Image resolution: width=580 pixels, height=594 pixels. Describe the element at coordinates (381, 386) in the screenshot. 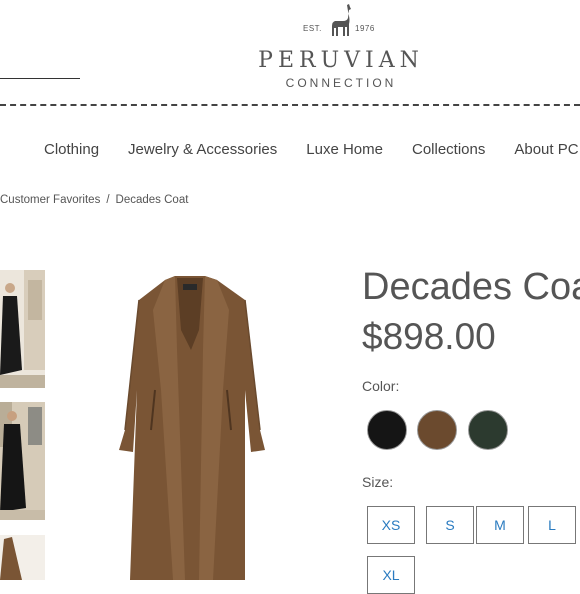

I see `color-label: Color:` at that location.